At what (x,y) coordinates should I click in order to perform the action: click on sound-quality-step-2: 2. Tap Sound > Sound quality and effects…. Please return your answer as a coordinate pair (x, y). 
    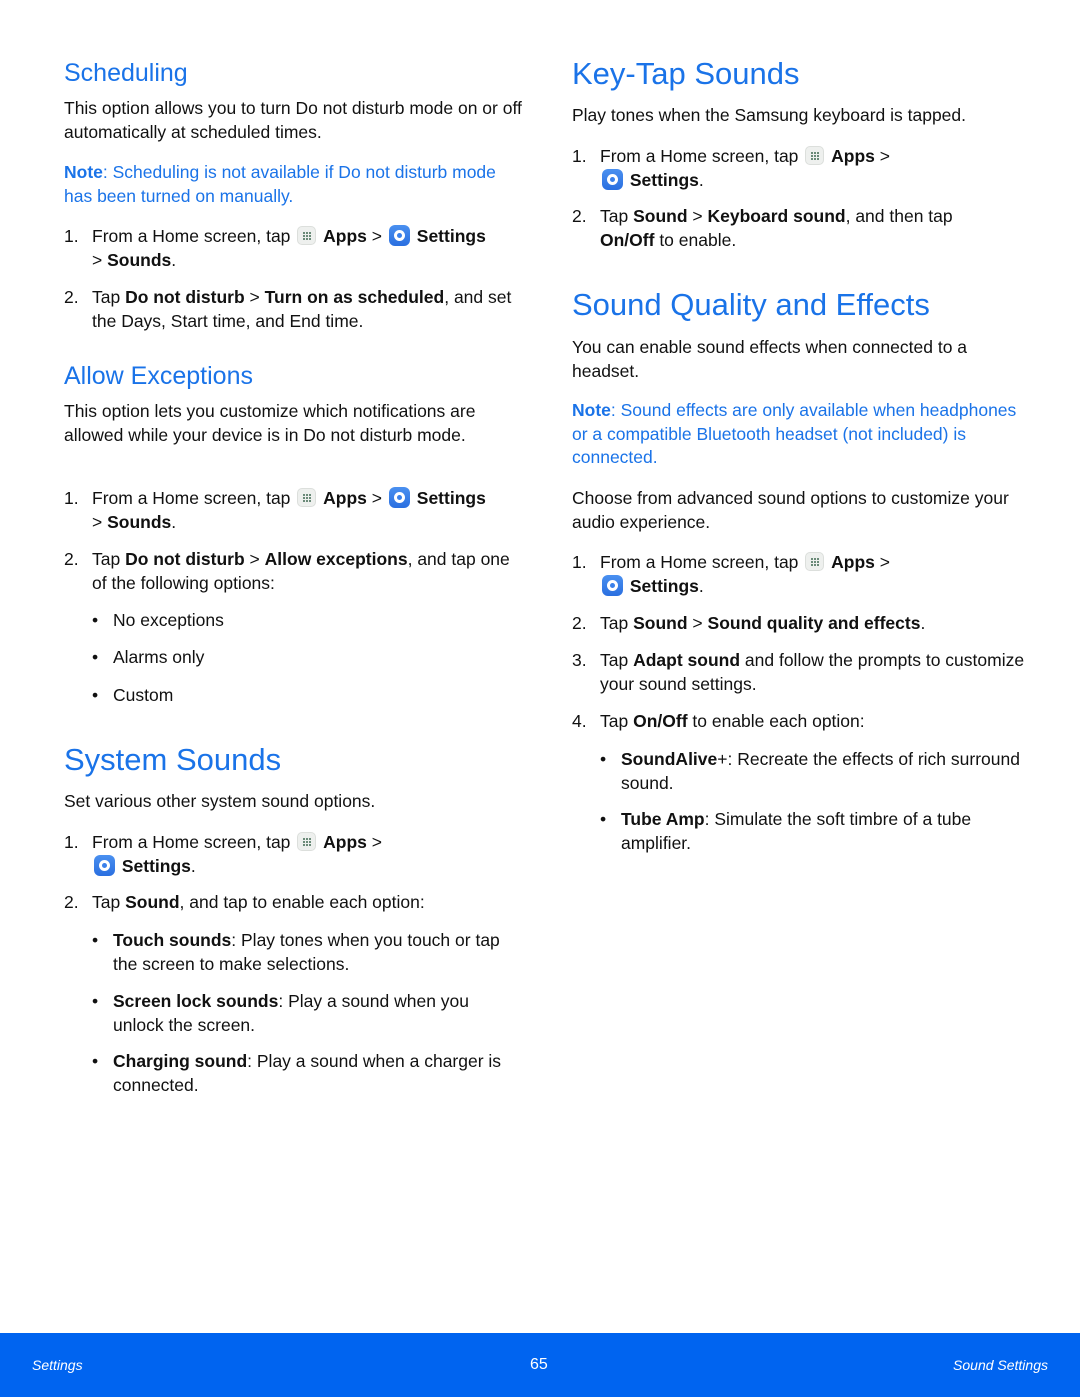
    Looking at the image, I should click on (802, 624).